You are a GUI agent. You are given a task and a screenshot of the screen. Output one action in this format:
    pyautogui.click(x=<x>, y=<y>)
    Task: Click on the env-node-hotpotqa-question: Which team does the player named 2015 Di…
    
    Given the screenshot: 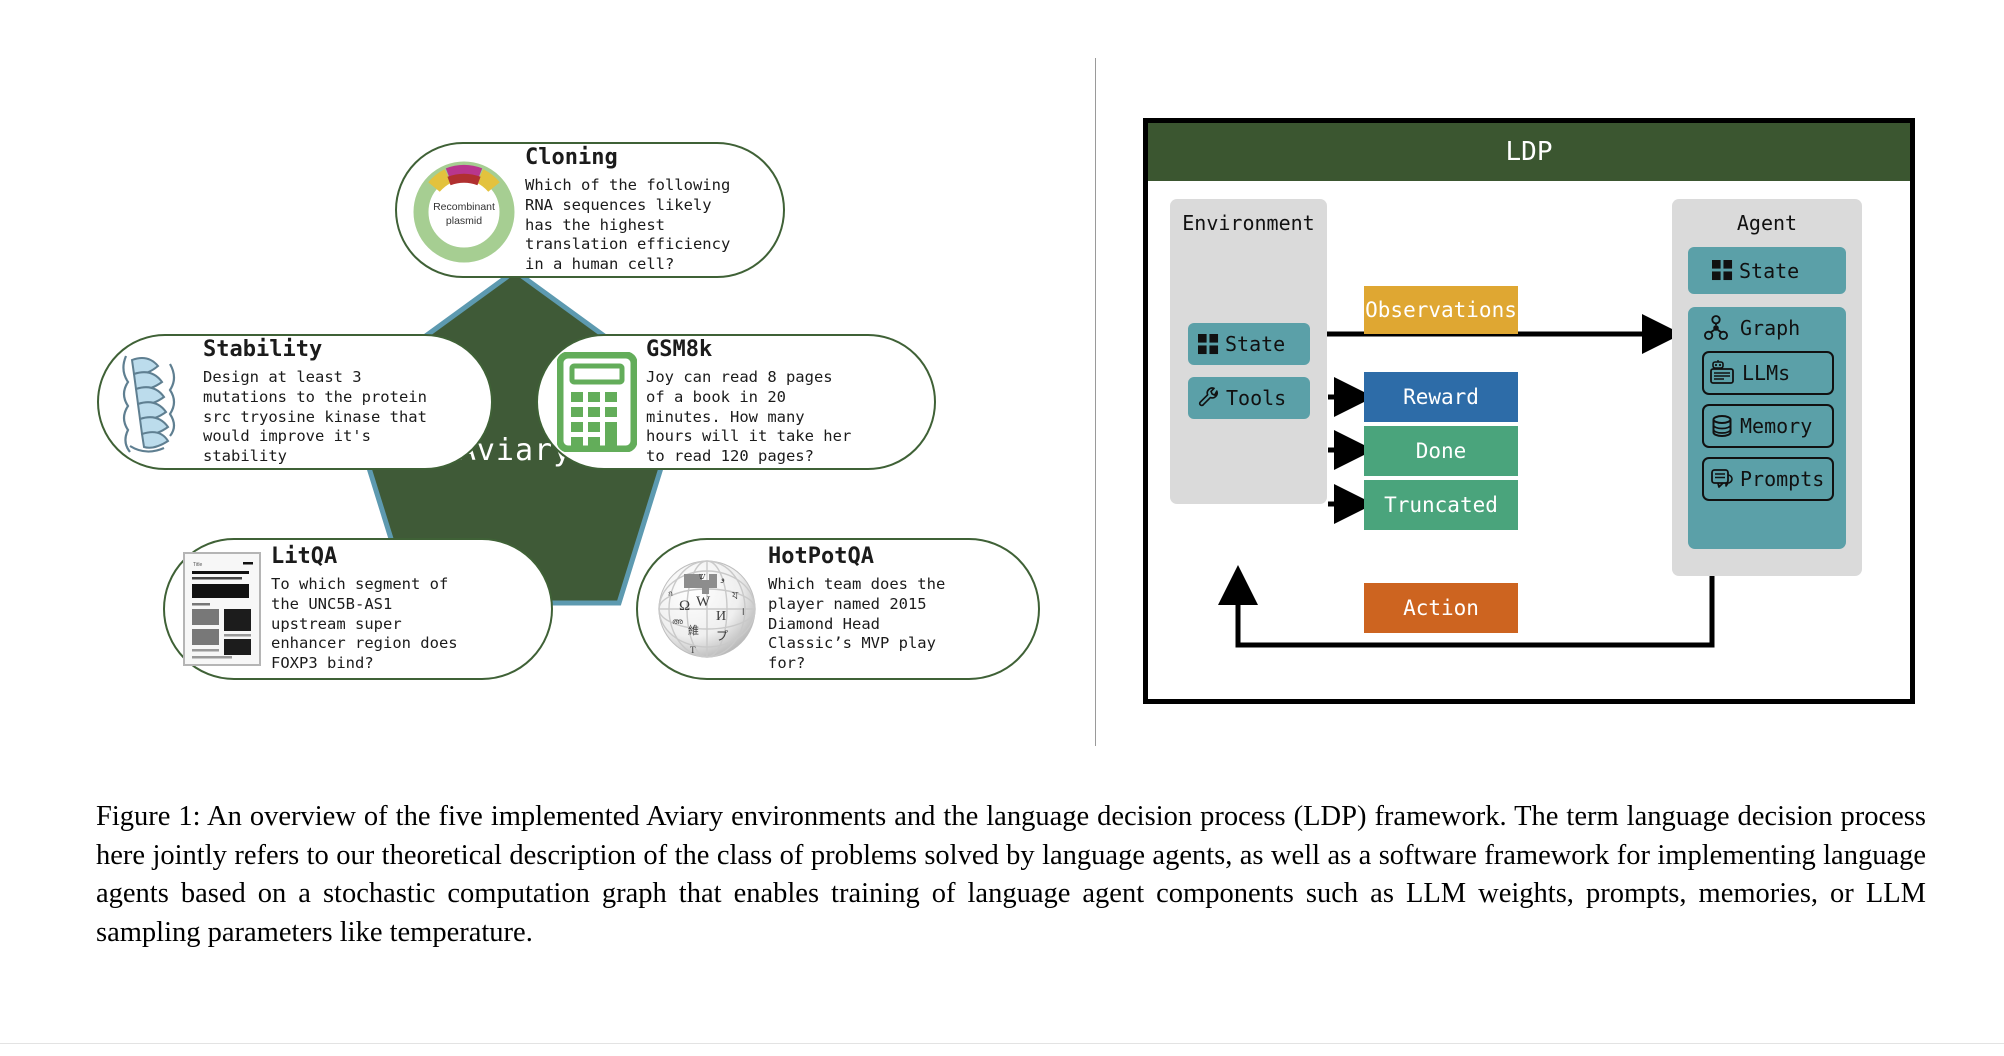 What is the action you would take?
    pyautogui.click(x=857, y=623)
    